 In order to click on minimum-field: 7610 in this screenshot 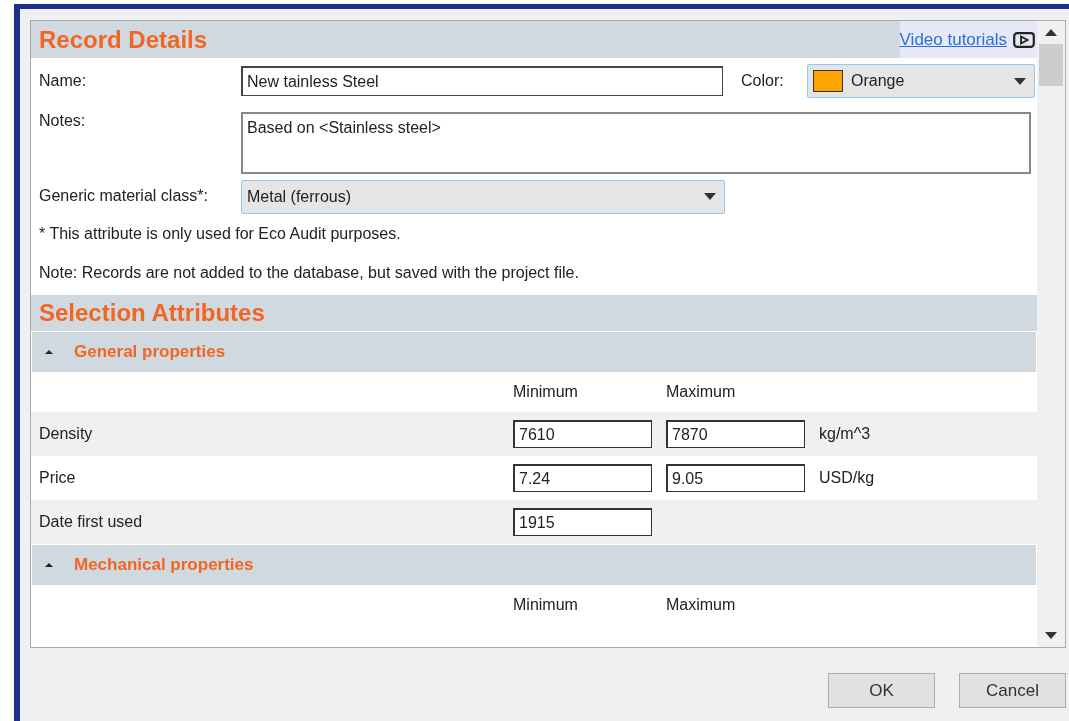, I will do `click(582, 434)`.